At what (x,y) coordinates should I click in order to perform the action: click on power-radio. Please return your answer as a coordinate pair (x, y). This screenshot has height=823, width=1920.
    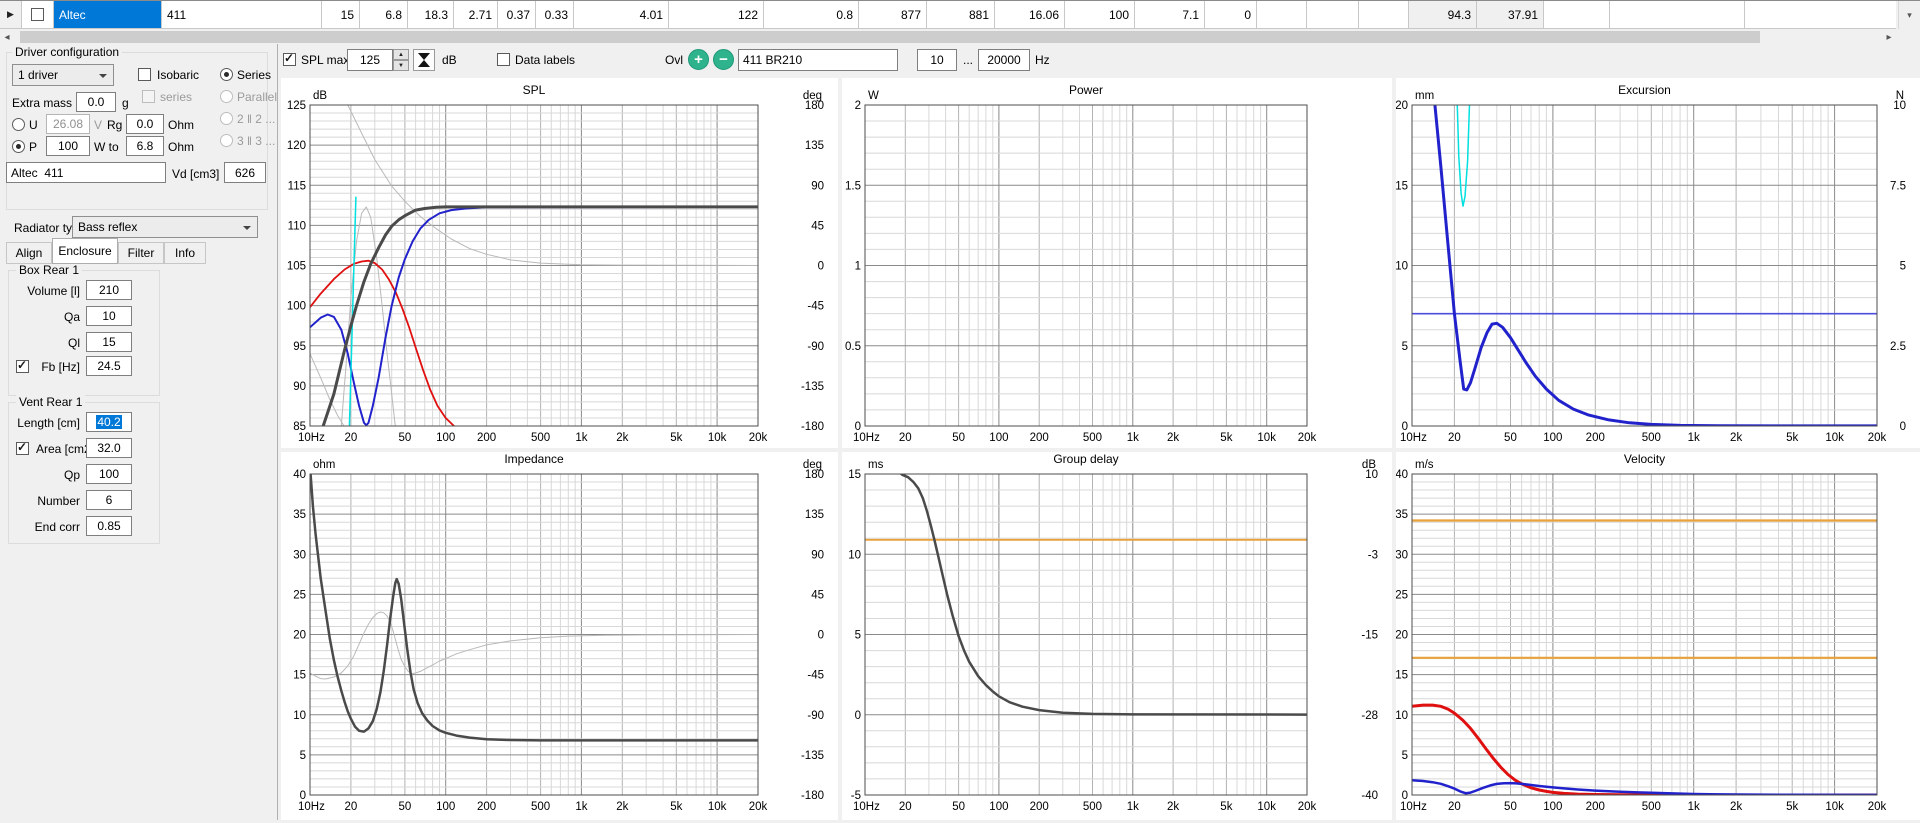
    Looking at the image, I should click on (18, 146).